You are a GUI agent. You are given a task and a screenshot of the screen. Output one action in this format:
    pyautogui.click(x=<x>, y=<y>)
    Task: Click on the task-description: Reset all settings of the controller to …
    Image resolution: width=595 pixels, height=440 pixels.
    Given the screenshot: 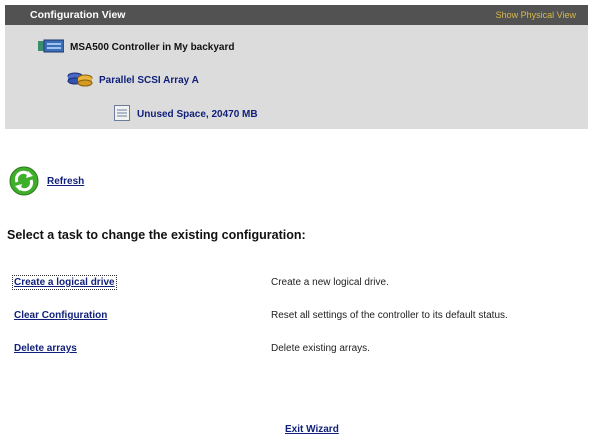 What is the action you would take?
    pyautogui.click(x=389, y=315)
    